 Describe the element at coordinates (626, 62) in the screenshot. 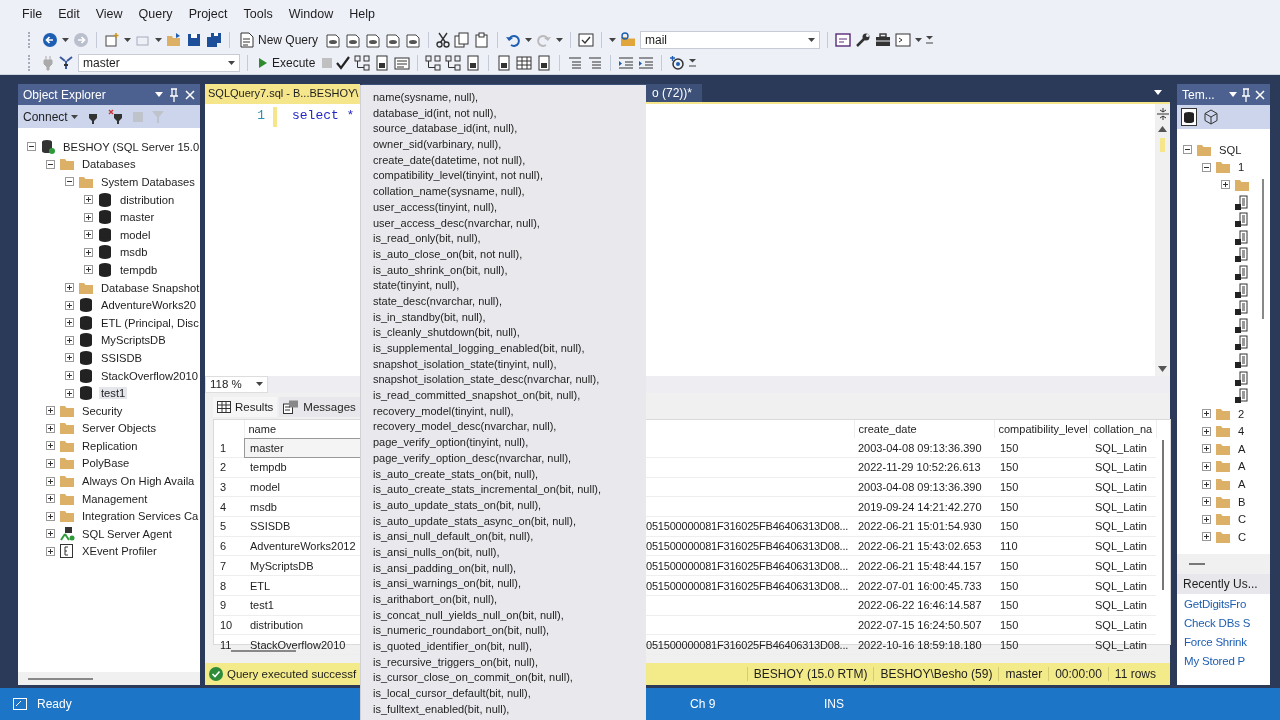

I see `indent-icon` at that location.